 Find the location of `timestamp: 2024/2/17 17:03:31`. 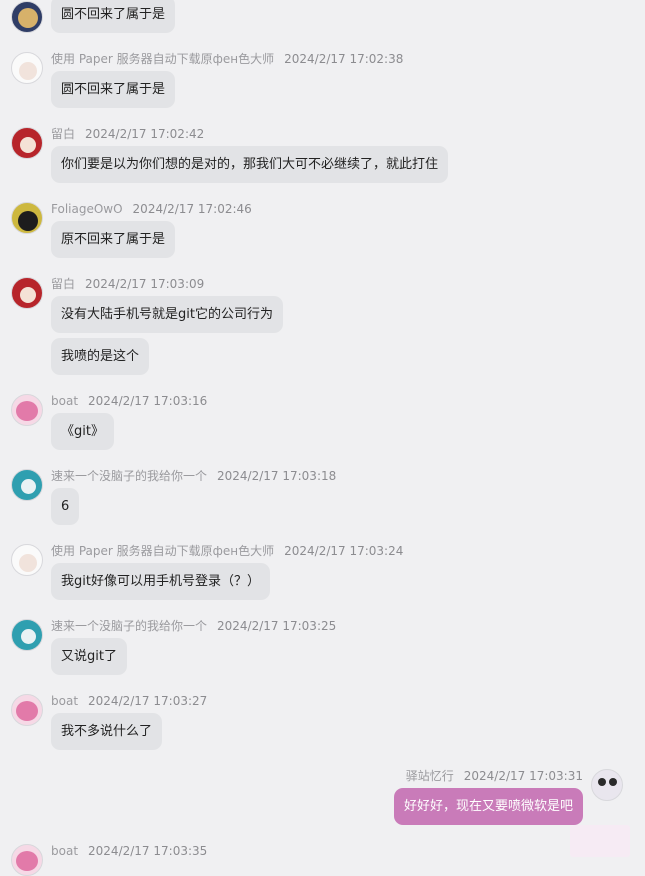

timestamp: 2024/2/17 17:03:31 is located at coordinates (523, 776).